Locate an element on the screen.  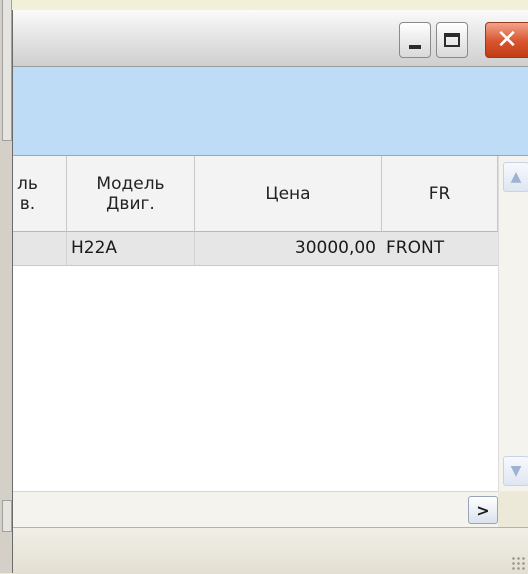
table-cell: 30000,00 is located at coordinates (288, 248).